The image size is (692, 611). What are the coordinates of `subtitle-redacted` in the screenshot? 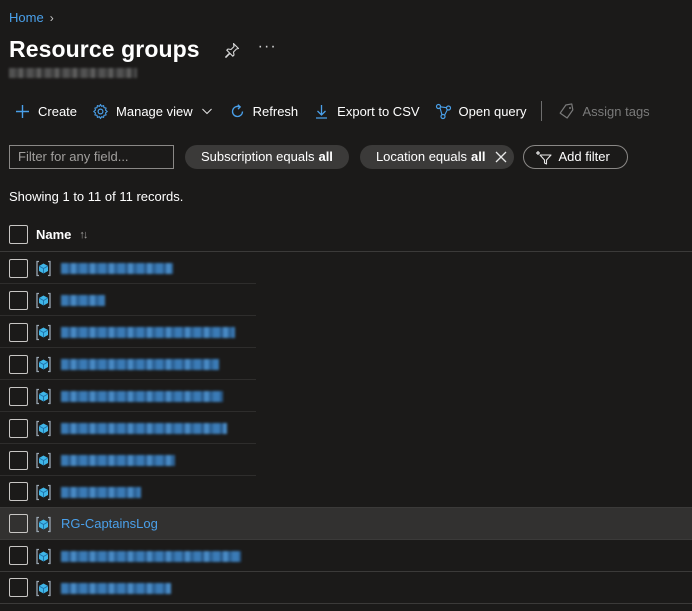 It's located at (73, 73).